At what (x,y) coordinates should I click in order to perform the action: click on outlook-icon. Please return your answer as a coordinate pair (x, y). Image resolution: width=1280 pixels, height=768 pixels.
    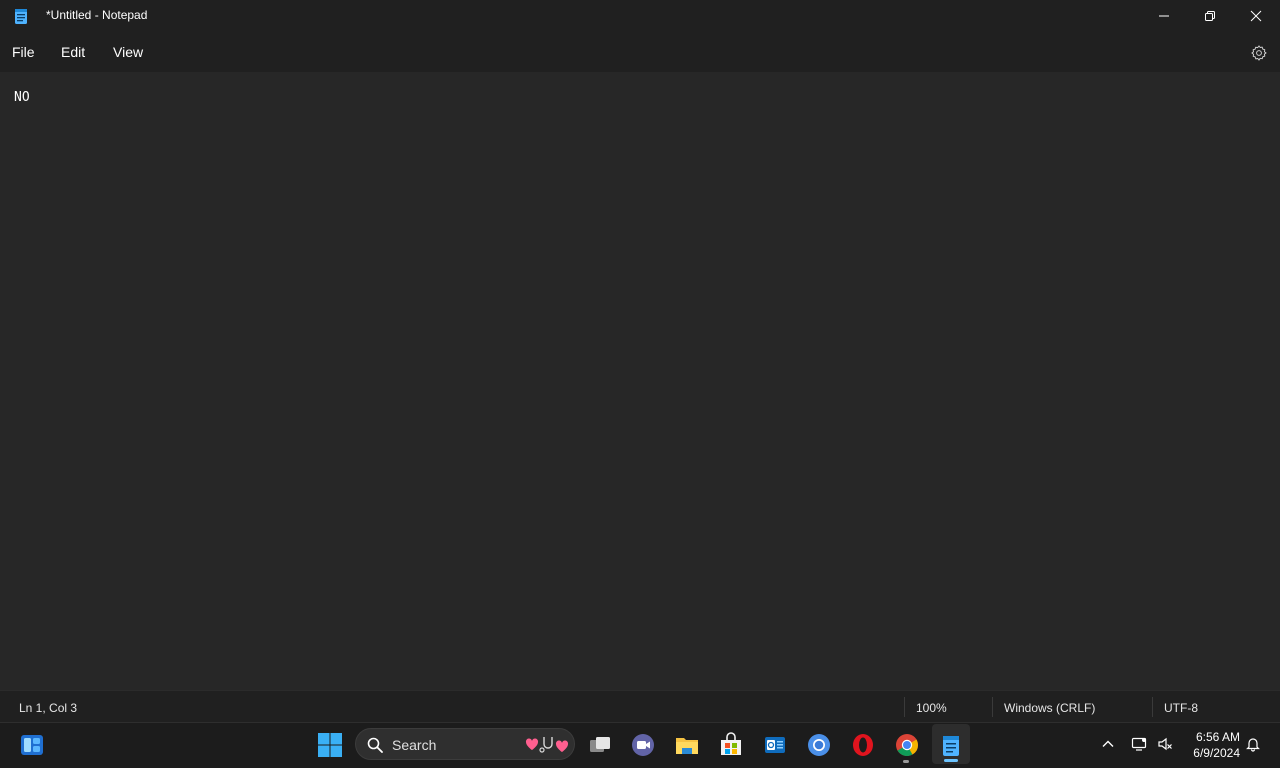
    Looking at the image, I should click on (775, 745).